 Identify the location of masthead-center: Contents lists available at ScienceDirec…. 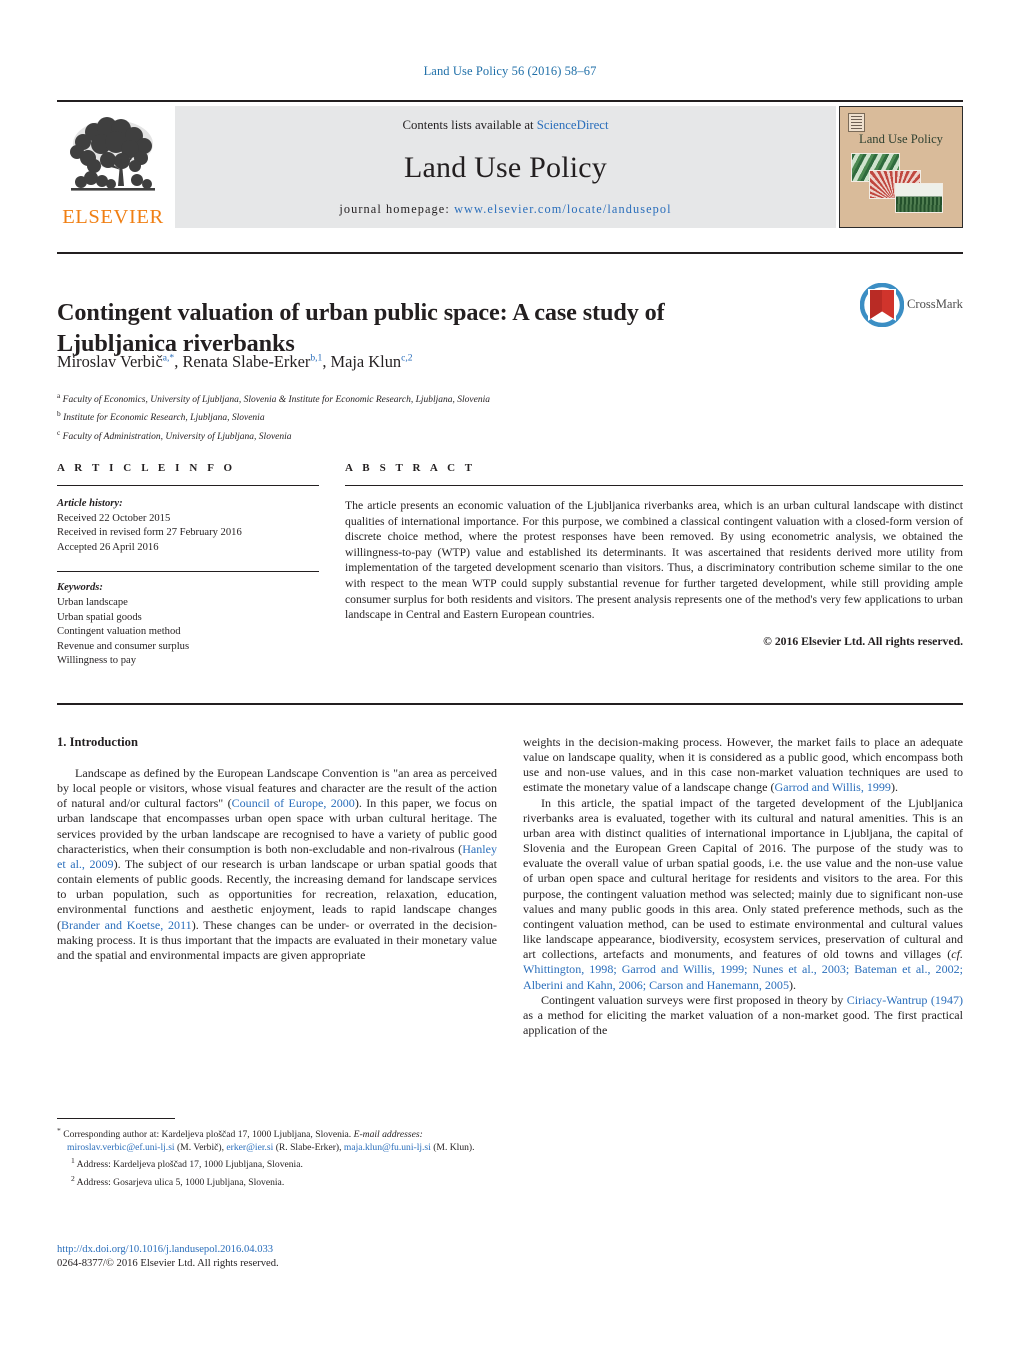
(505, 167).